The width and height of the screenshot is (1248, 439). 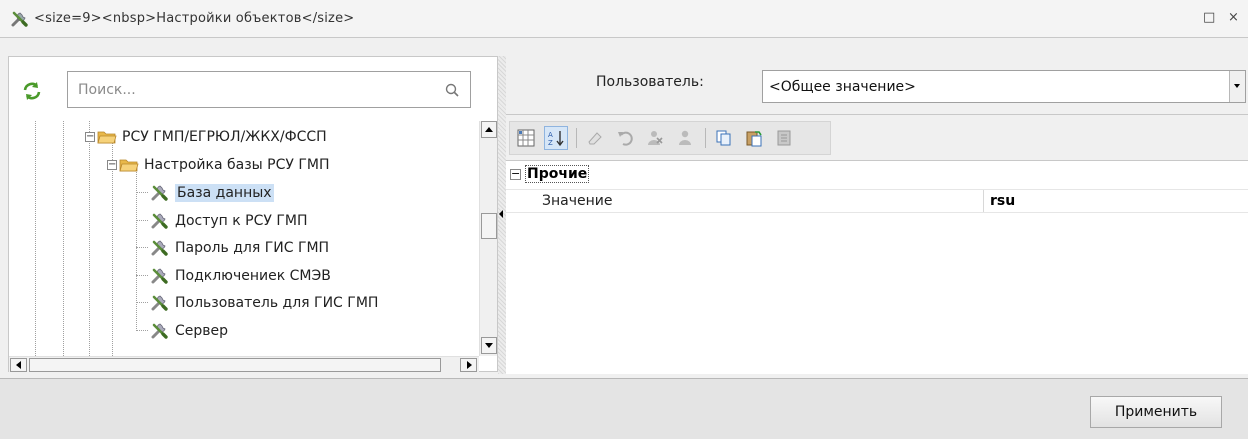 I want to click on property-group: − Прочие, so click(x=548, y=174).